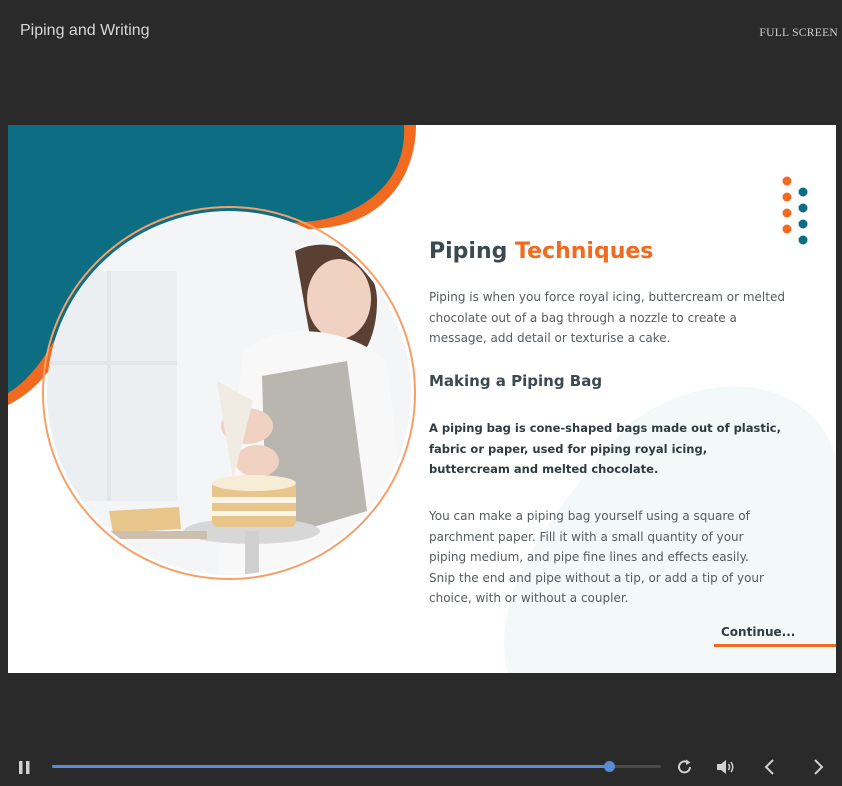  What do you see at coordinates (468, 251) in the screenshot?
I see `slide-title-main: Piping` at bounding box center [468, 251].